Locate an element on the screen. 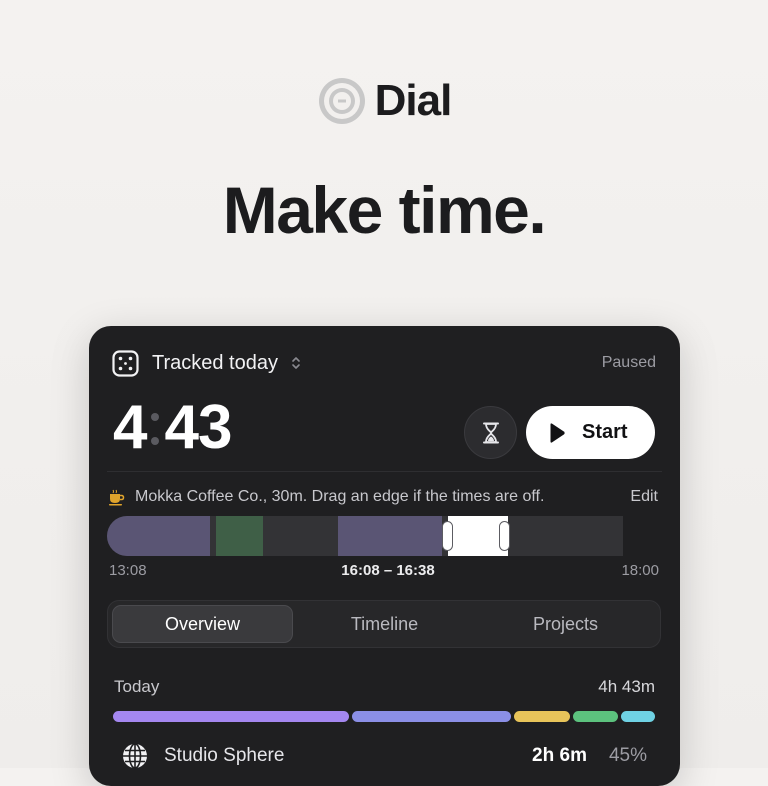 The image size is (768, 786). project-name: Studio Sphere is located at coordinates (224, 755).